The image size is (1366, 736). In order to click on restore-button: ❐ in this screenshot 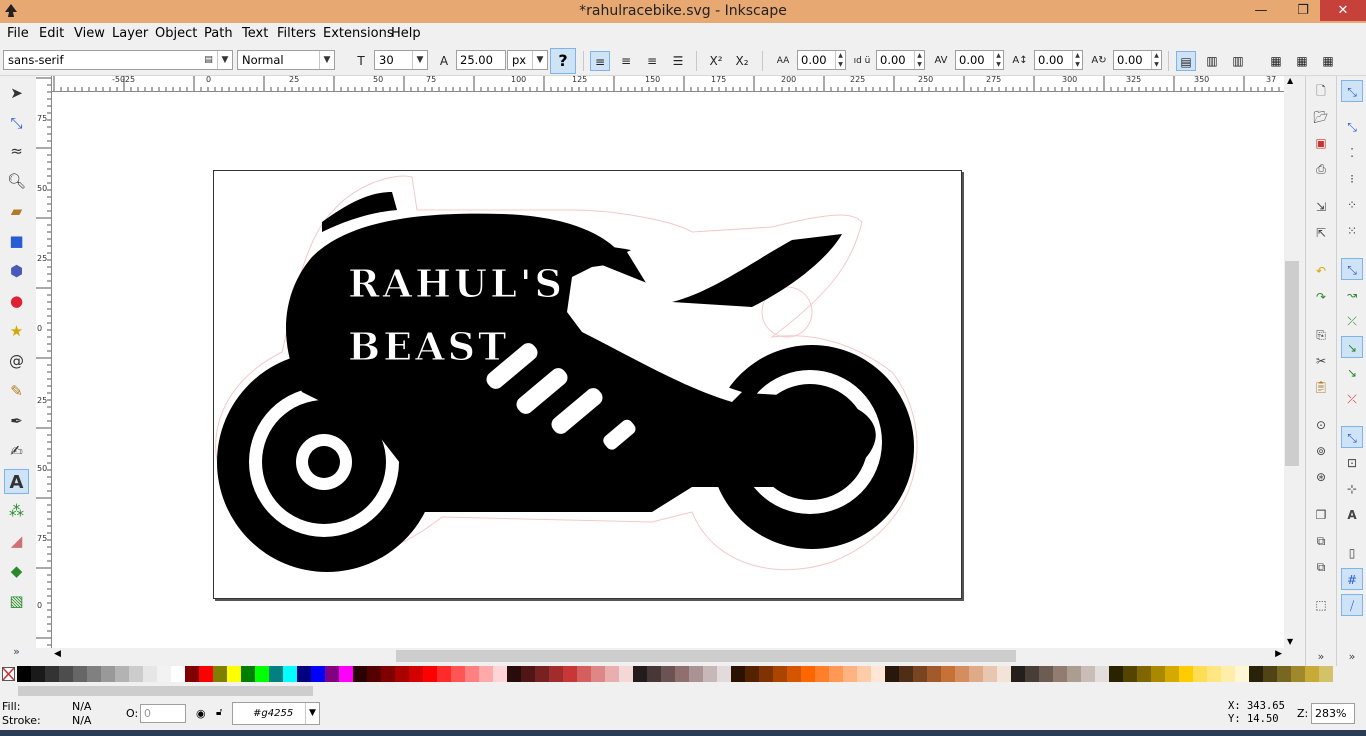, I will do `click(1303, 10)`.